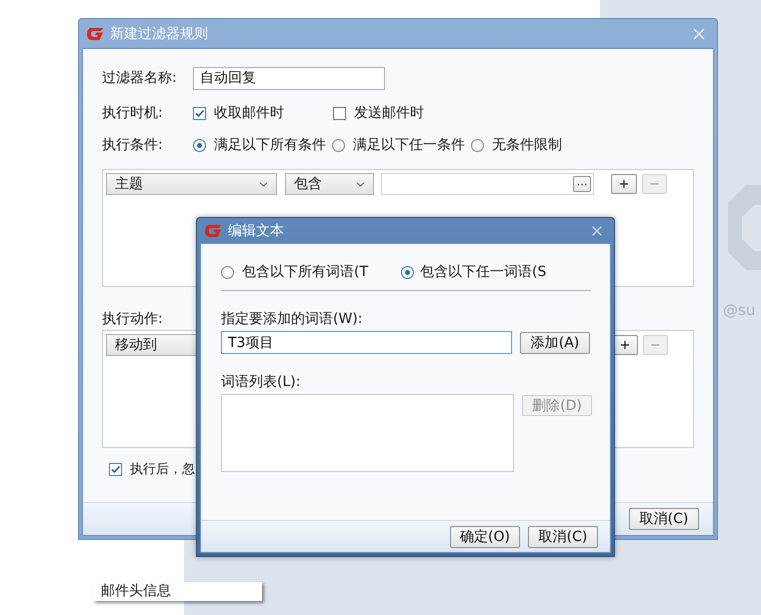  Describe the element at coordinates (159, 33) in the screenshot. I see `window-title: 新建过滤器规则` at that location.